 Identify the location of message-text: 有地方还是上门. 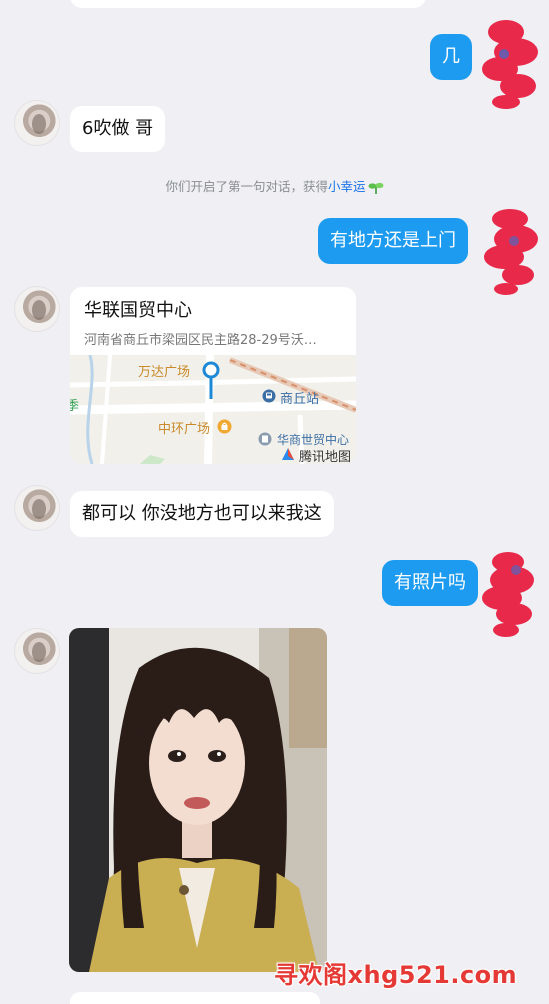
(393, 240).